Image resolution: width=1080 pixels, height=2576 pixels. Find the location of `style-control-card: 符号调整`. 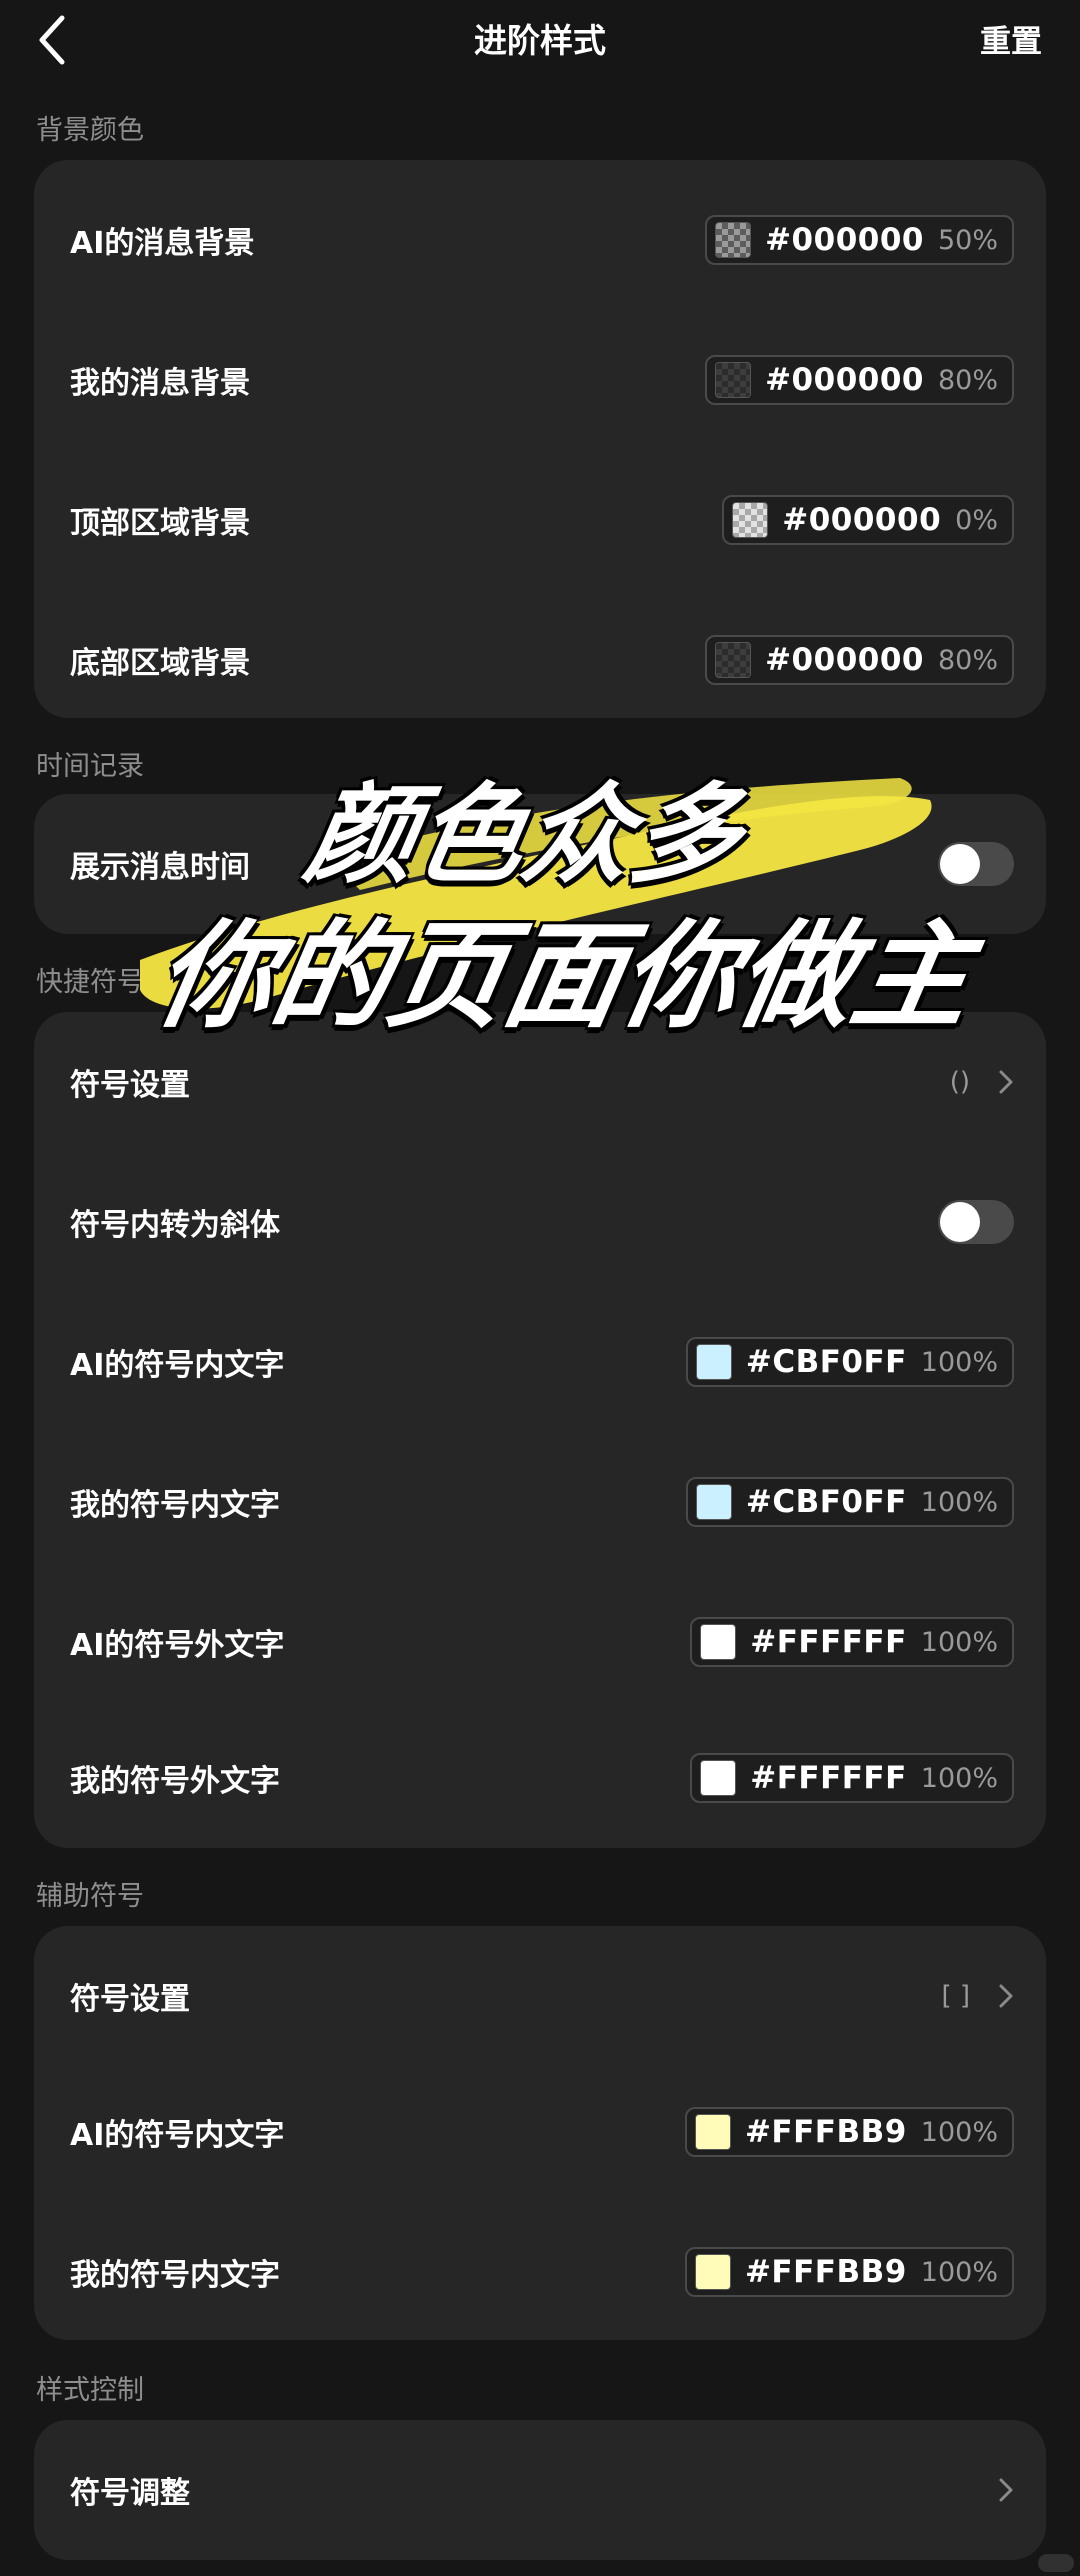

style-control-card: 符号调整 is located at coordinates (540, 2490).